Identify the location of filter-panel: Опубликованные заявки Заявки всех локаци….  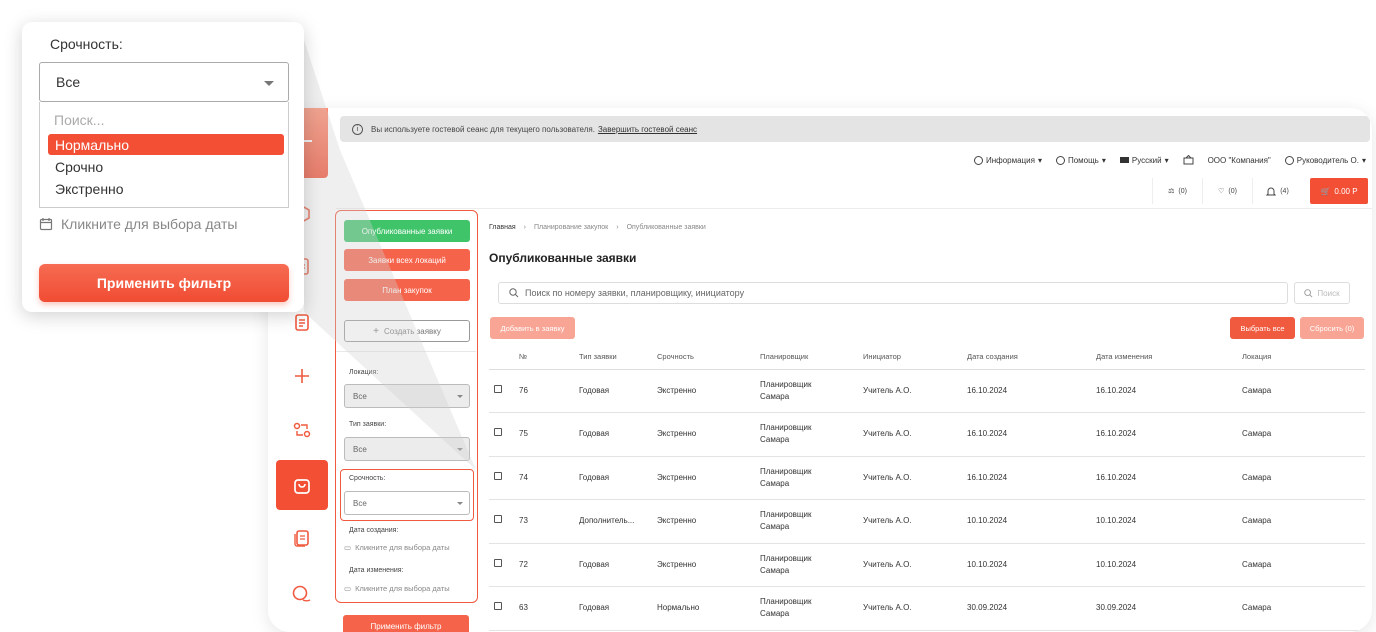
(406, 406).